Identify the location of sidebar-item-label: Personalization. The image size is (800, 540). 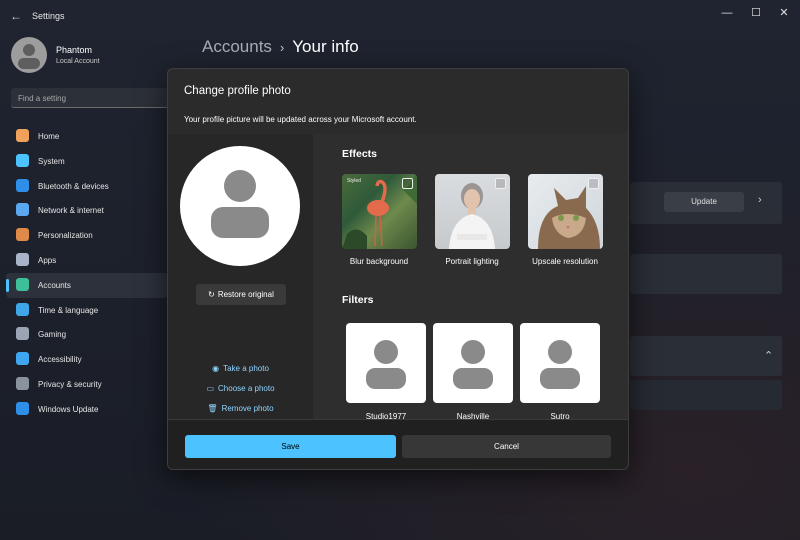
(65, 236).